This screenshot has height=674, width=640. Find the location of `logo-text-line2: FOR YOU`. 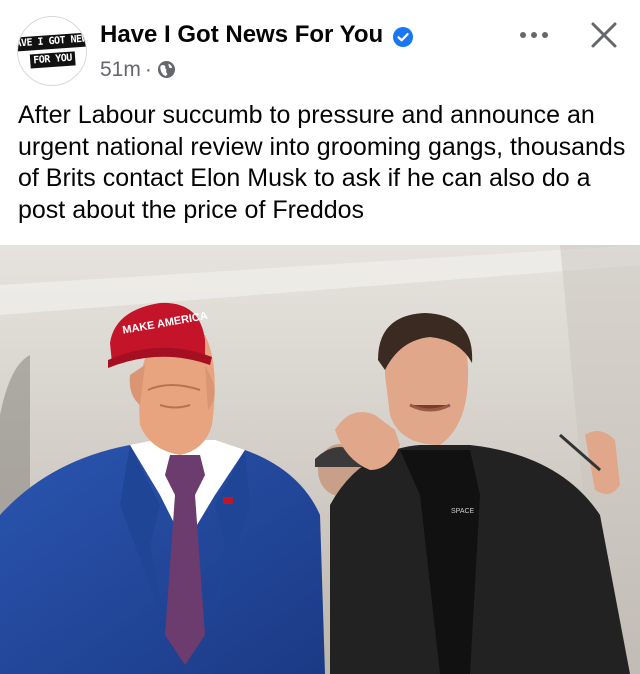

logo-text-line2: FOR YOU is located at coordinates (52, 60).